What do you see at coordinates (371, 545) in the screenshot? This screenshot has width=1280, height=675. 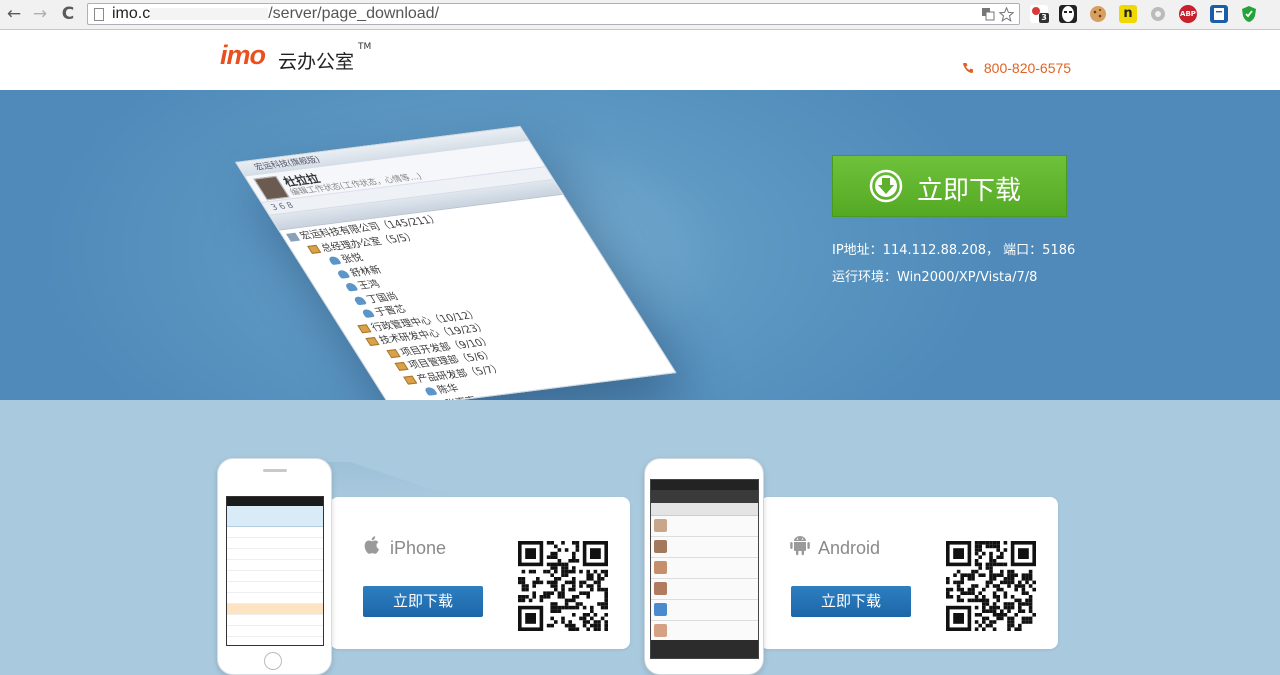 I see `apple-icon` at bounding box center [371, 545].